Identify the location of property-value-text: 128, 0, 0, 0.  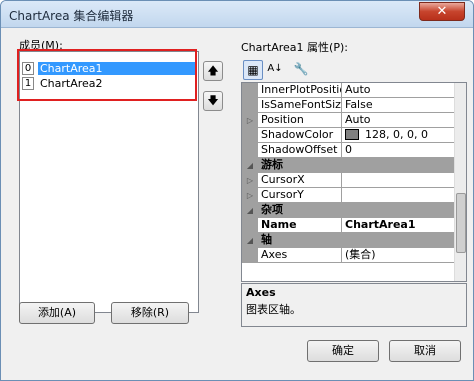
(396, 134).